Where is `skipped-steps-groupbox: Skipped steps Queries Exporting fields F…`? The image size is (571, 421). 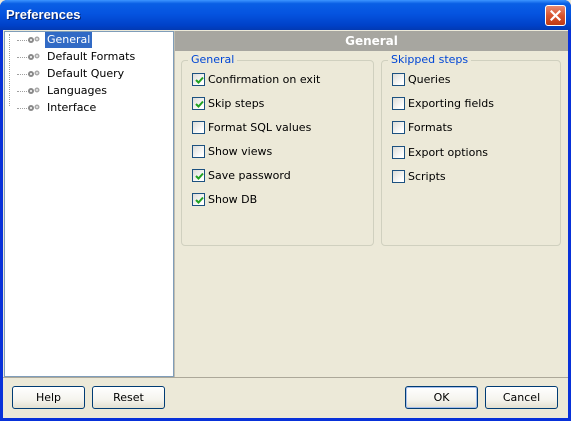
skipped-steps-groupbox: Skipped steps Queries Exporting fields F… is located at coordinates (471, 149).